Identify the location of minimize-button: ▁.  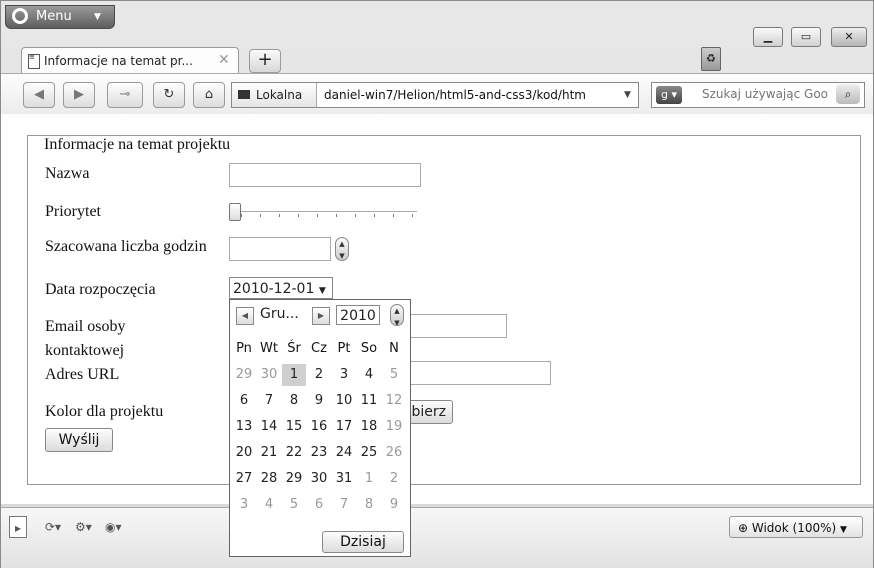
(768, 37).